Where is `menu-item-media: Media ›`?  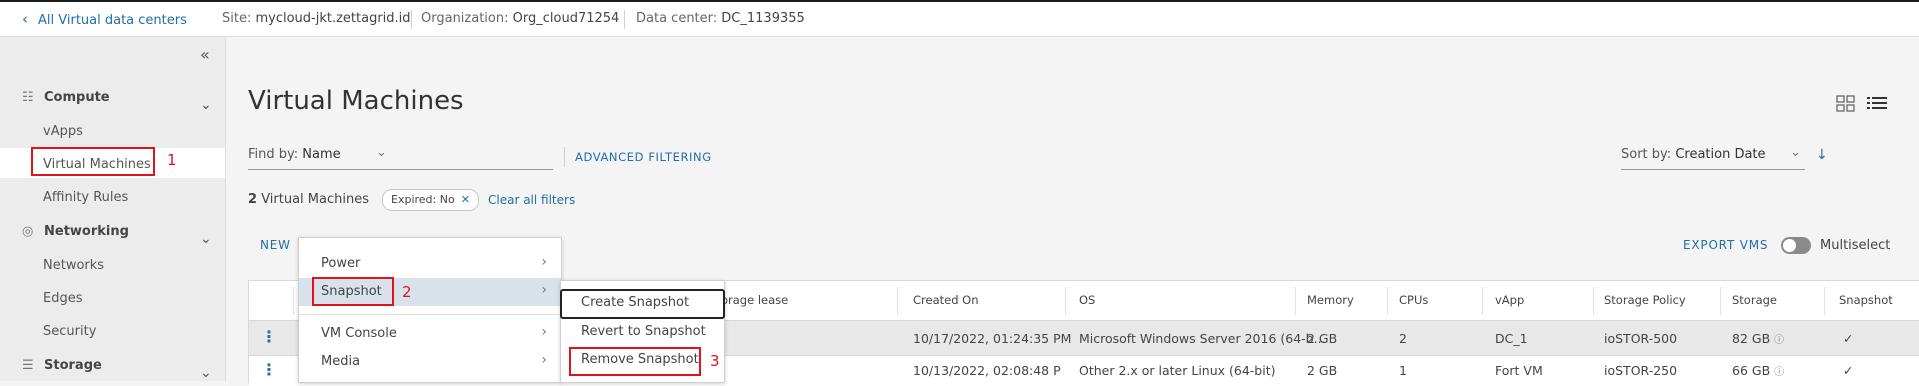 menu-item-media: Media › is located at coordinates (430, 362).